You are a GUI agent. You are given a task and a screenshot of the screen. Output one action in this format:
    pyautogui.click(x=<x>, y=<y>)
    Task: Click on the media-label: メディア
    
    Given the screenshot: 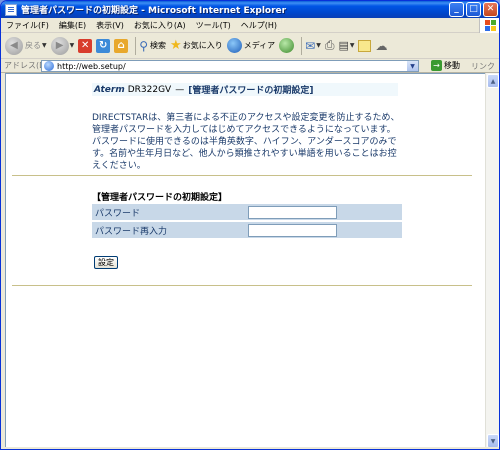 What is the action you would take?
    pyautogui.click(x=259, y=45)
    